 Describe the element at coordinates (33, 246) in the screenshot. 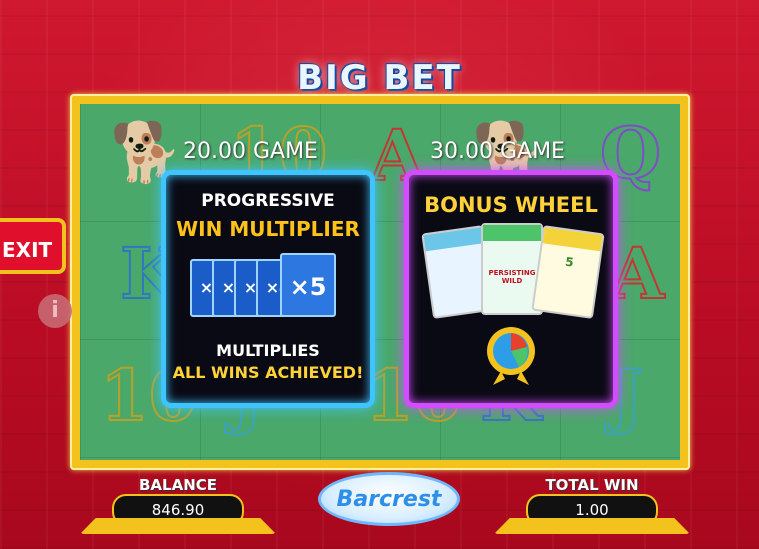

I see `exit-button: EXIT` at that location.